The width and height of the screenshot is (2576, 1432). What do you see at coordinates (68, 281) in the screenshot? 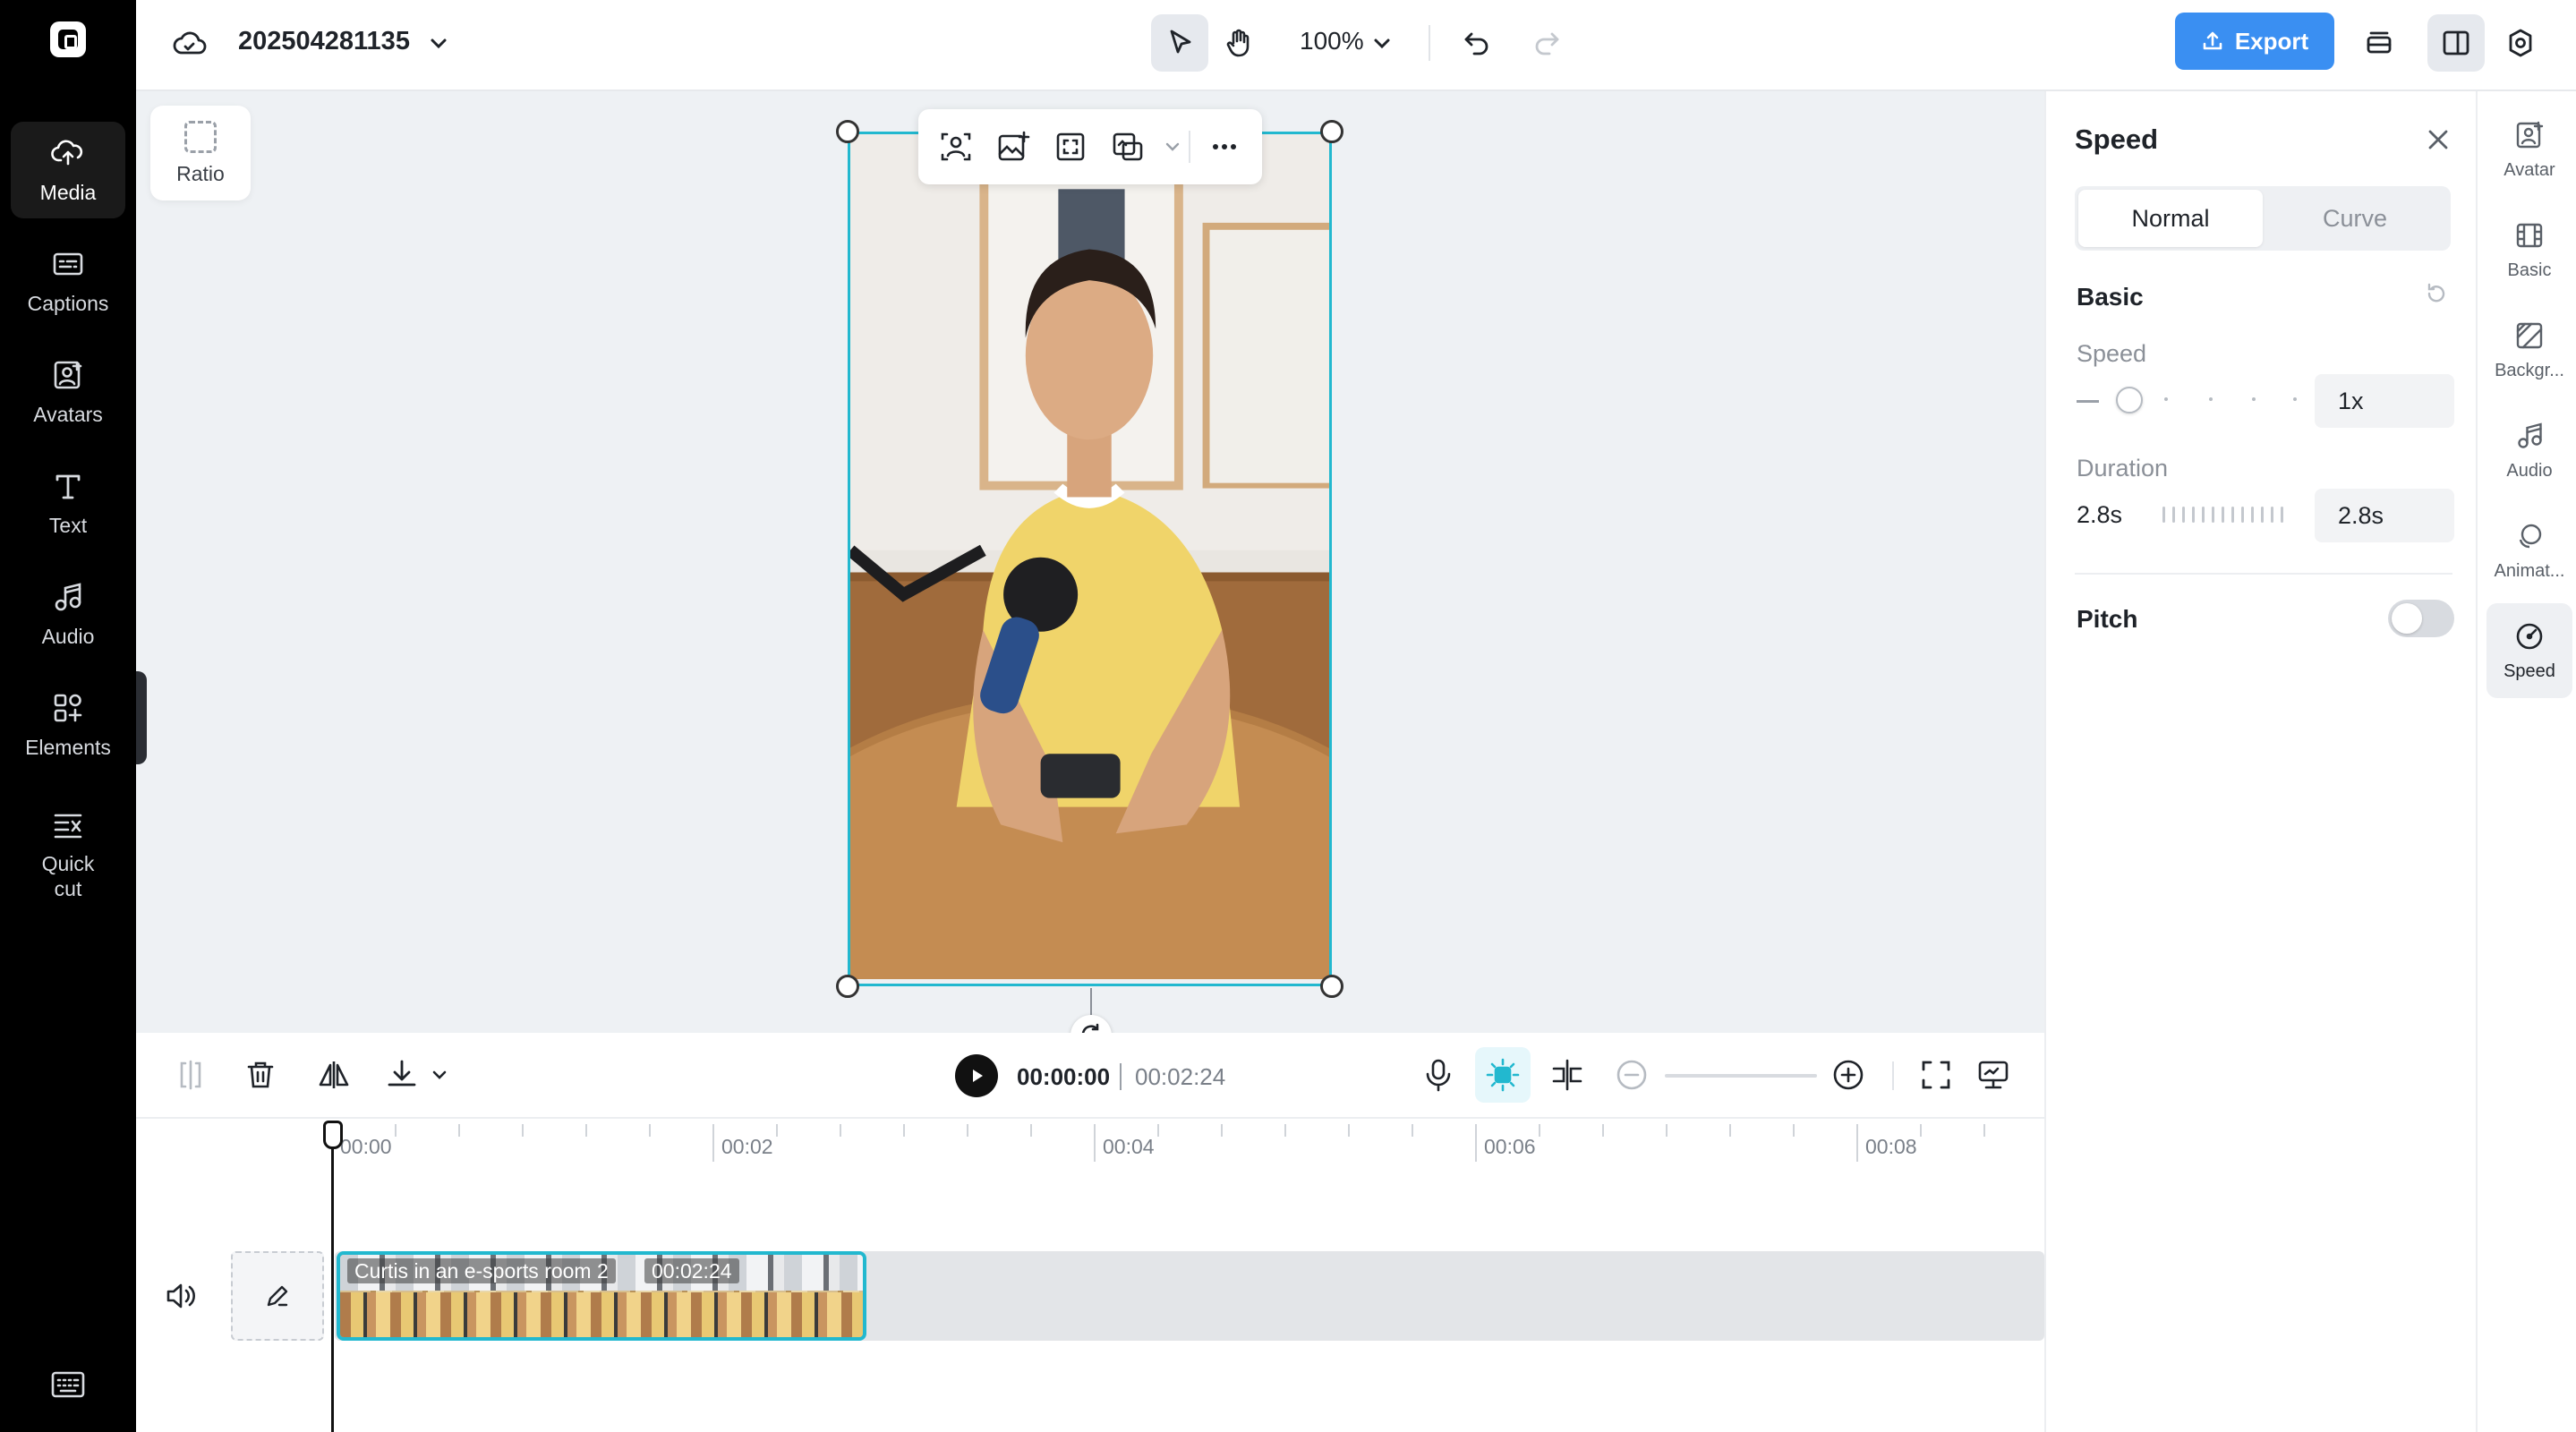
I see `sidebar-item-captions: Captions` at bounding box center [68, 281].